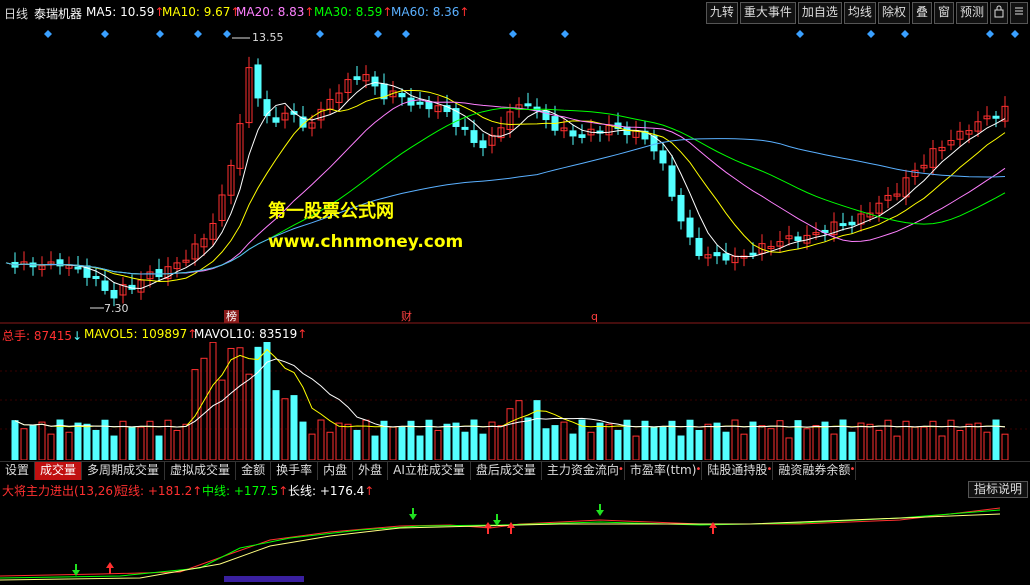 Image resolution: width=1030 pixels, height=585 pixels. What do you see at coordinates (429, 471) in the screenshot?
I see `tab-8: AI立桩成交量` at bounding box center [429, 471].